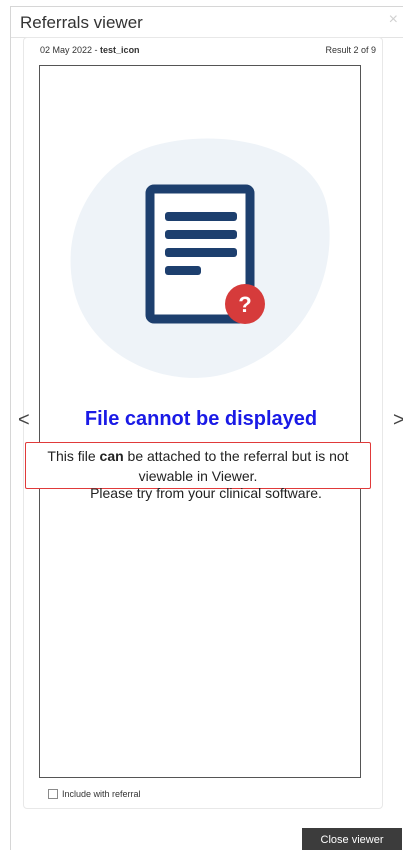  What do you see at coordinates (201, 419) in the screenshot?
I see `error-title: File cannot be displayed` at bounding box center [201, 419].